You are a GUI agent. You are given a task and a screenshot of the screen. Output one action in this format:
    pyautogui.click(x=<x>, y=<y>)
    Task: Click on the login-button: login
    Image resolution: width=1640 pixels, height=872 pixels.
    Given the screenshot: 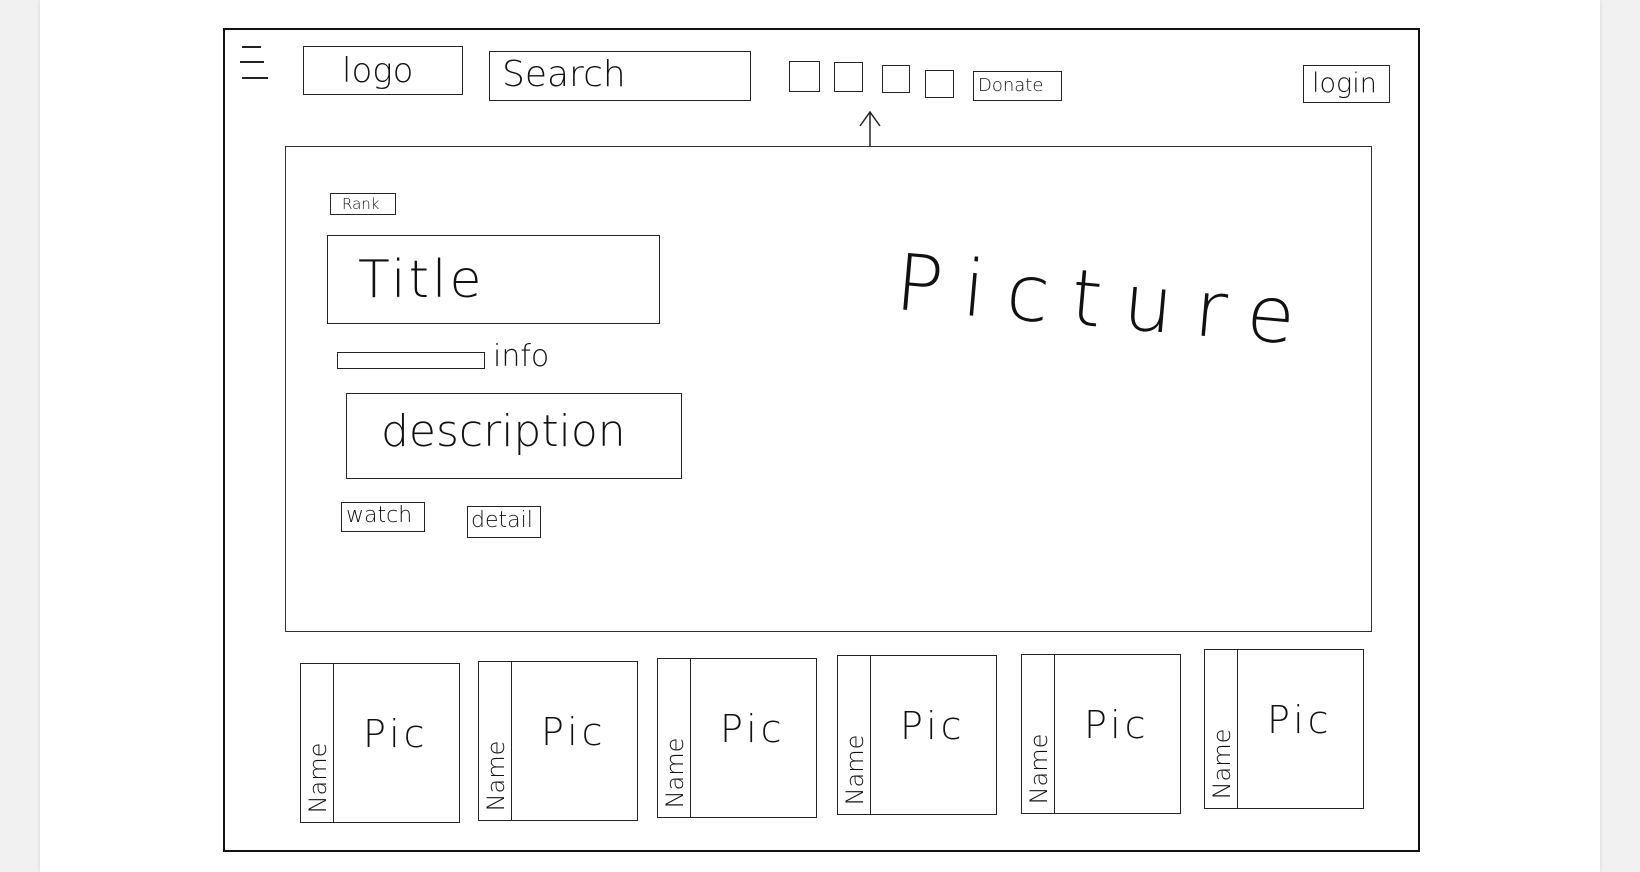 What is the action you would take?
    pyautogui.click(x=1346, y=84)
    